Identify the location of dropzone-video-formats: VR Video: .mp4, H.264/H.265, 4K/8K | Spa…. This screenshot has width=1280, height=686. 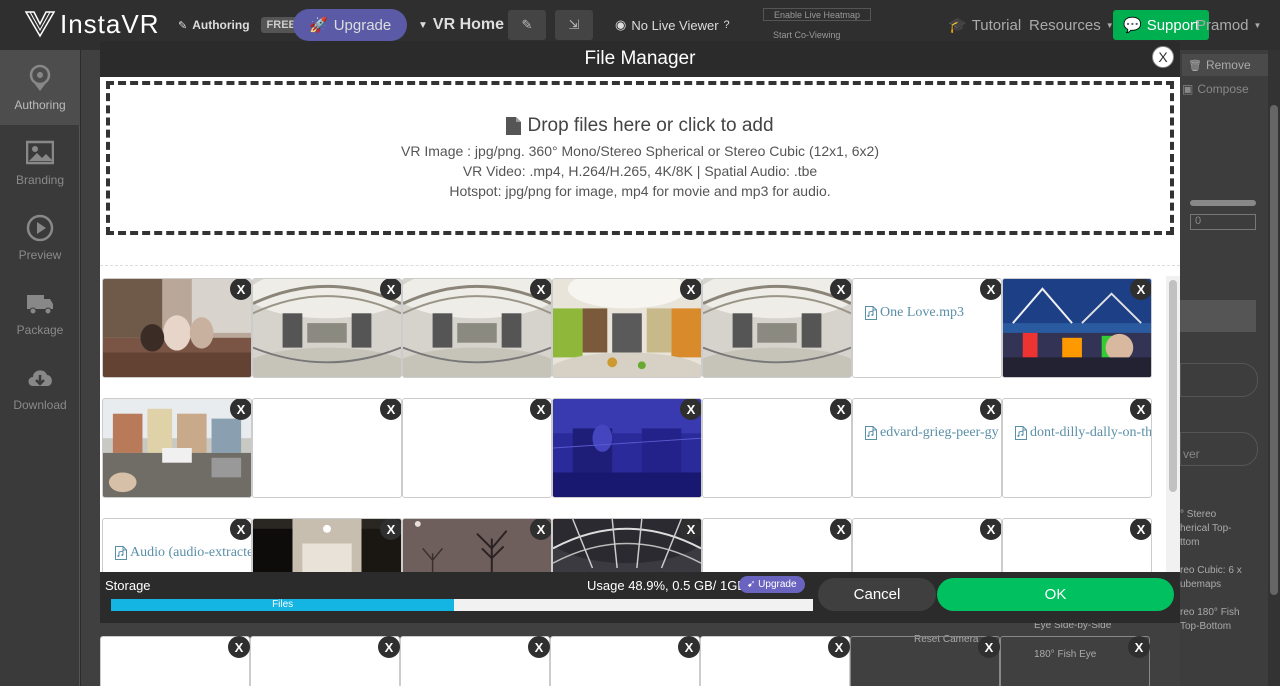
(640, 171).